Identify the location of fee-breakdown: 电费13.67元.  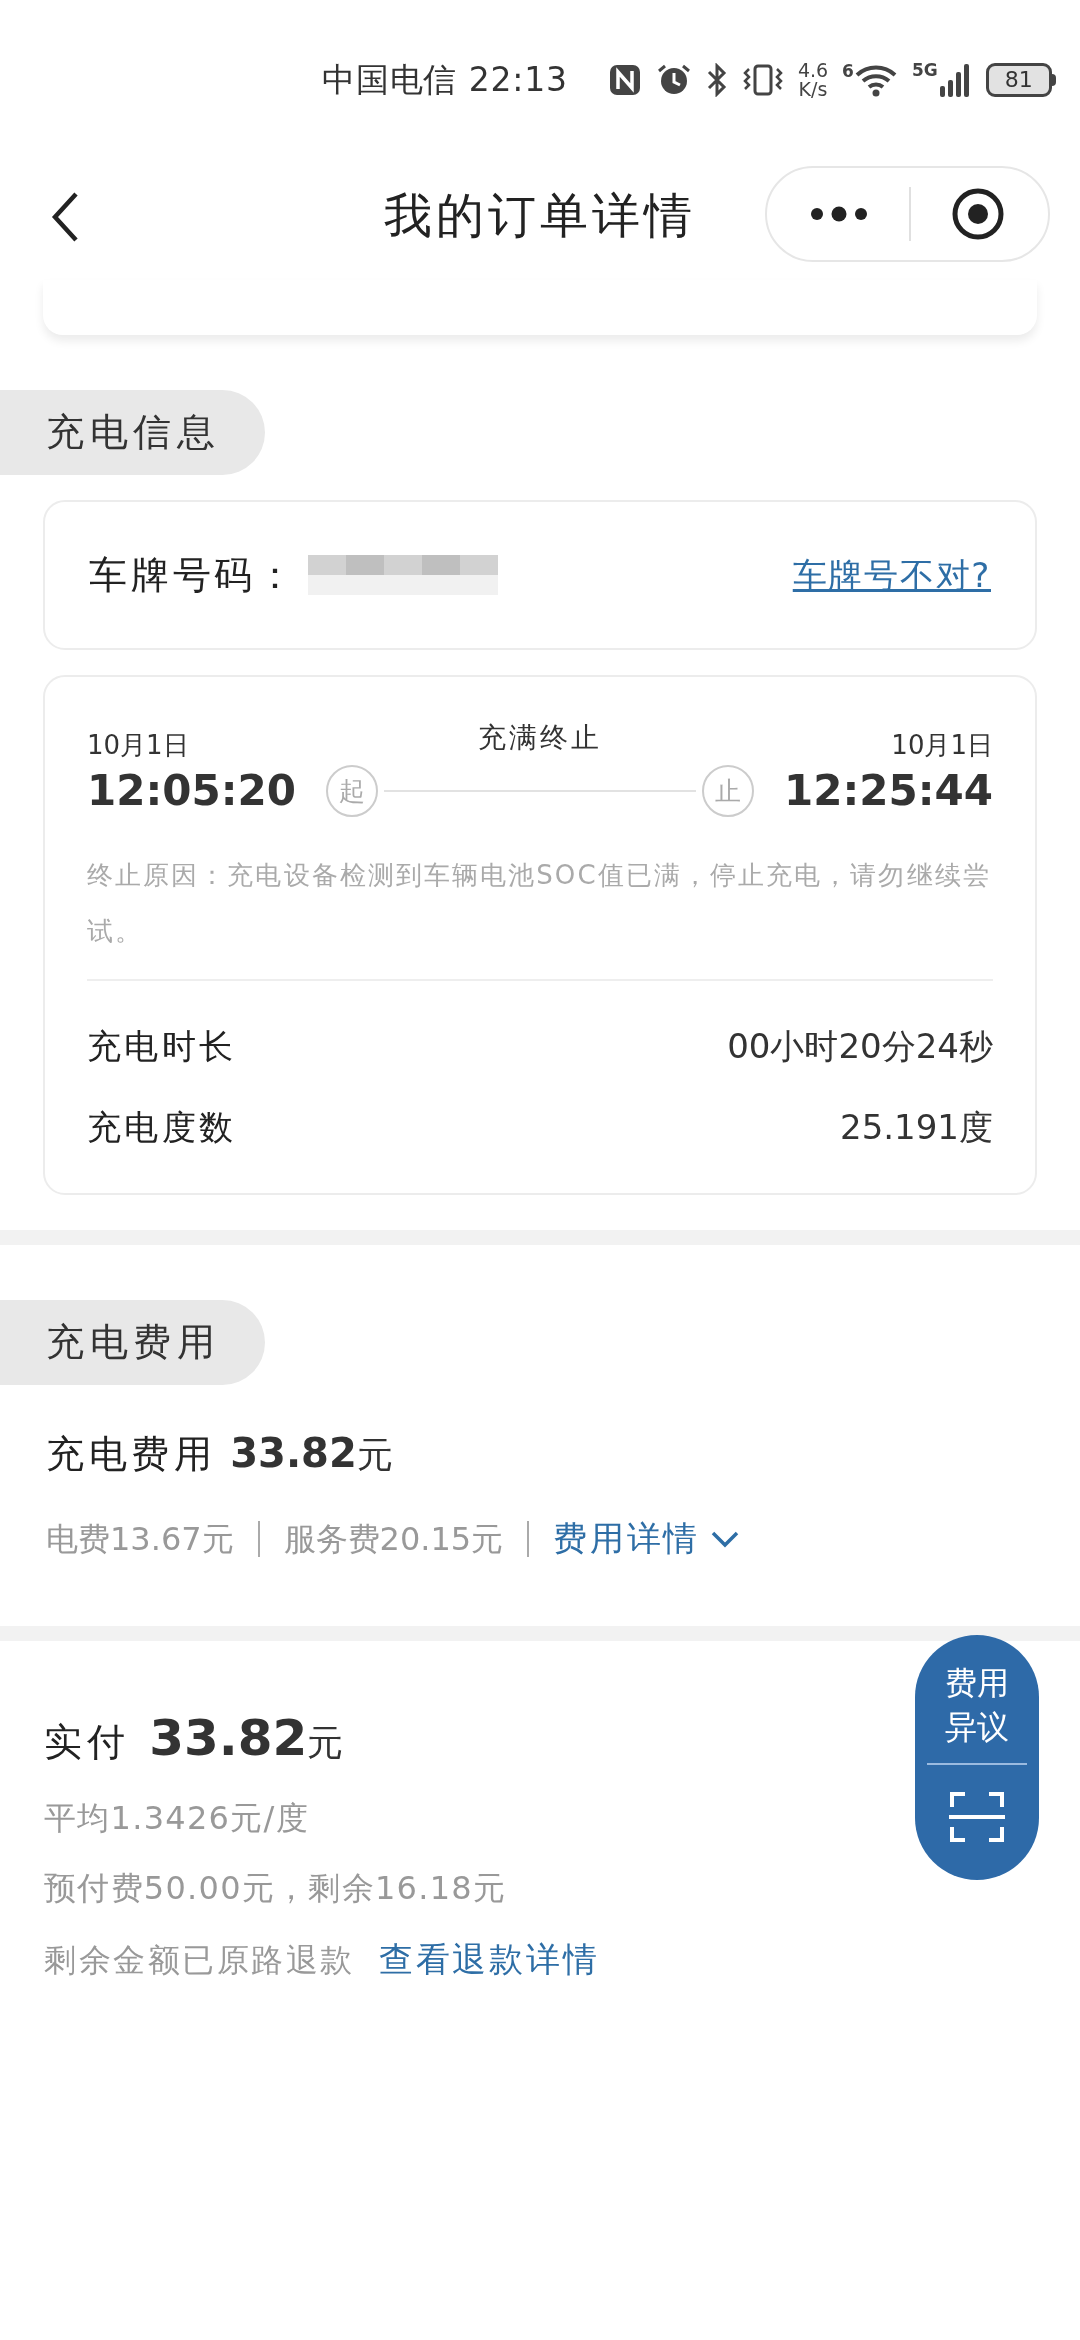
(140, 1539).